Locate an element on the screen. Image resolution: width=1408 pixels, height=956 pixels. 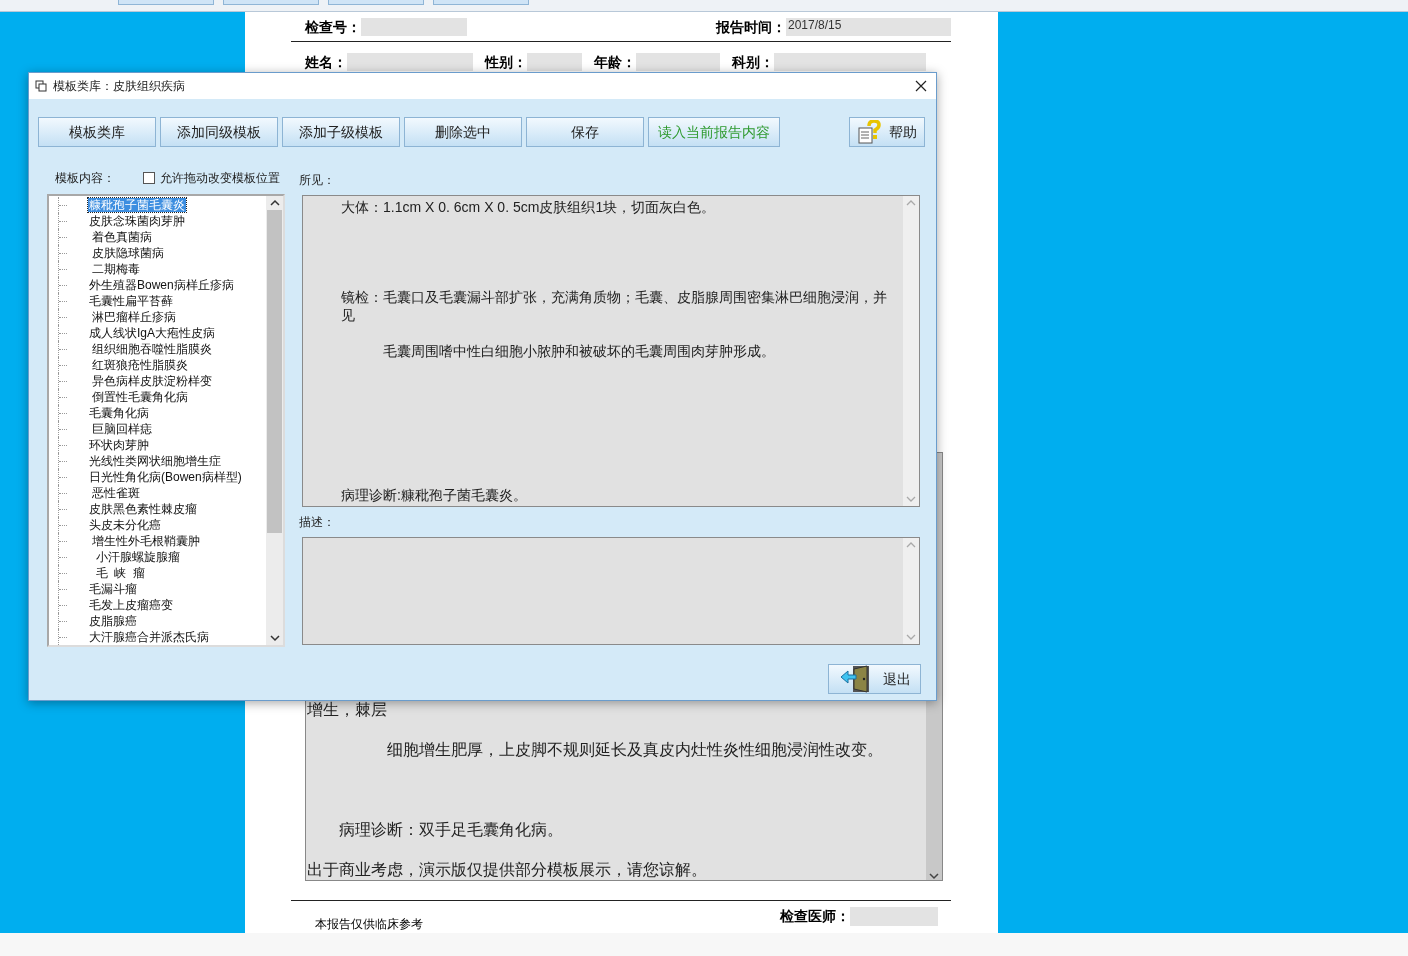
toolbar-button: 保存 is located at coordinates (585, 132).